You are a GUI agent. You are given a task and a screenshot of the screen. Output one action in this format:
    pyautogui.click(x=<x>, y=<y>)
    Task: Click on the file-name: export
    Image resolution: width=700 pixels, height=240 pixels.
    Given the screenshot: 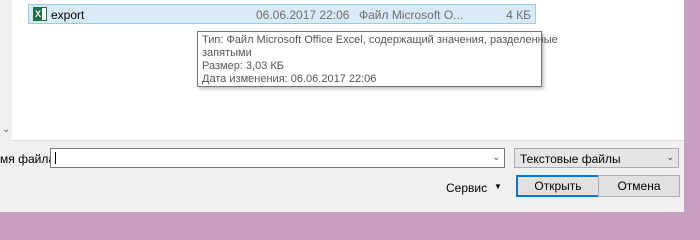 What is the action you would take?
    pyautogui.click(x=68, y=15)
    